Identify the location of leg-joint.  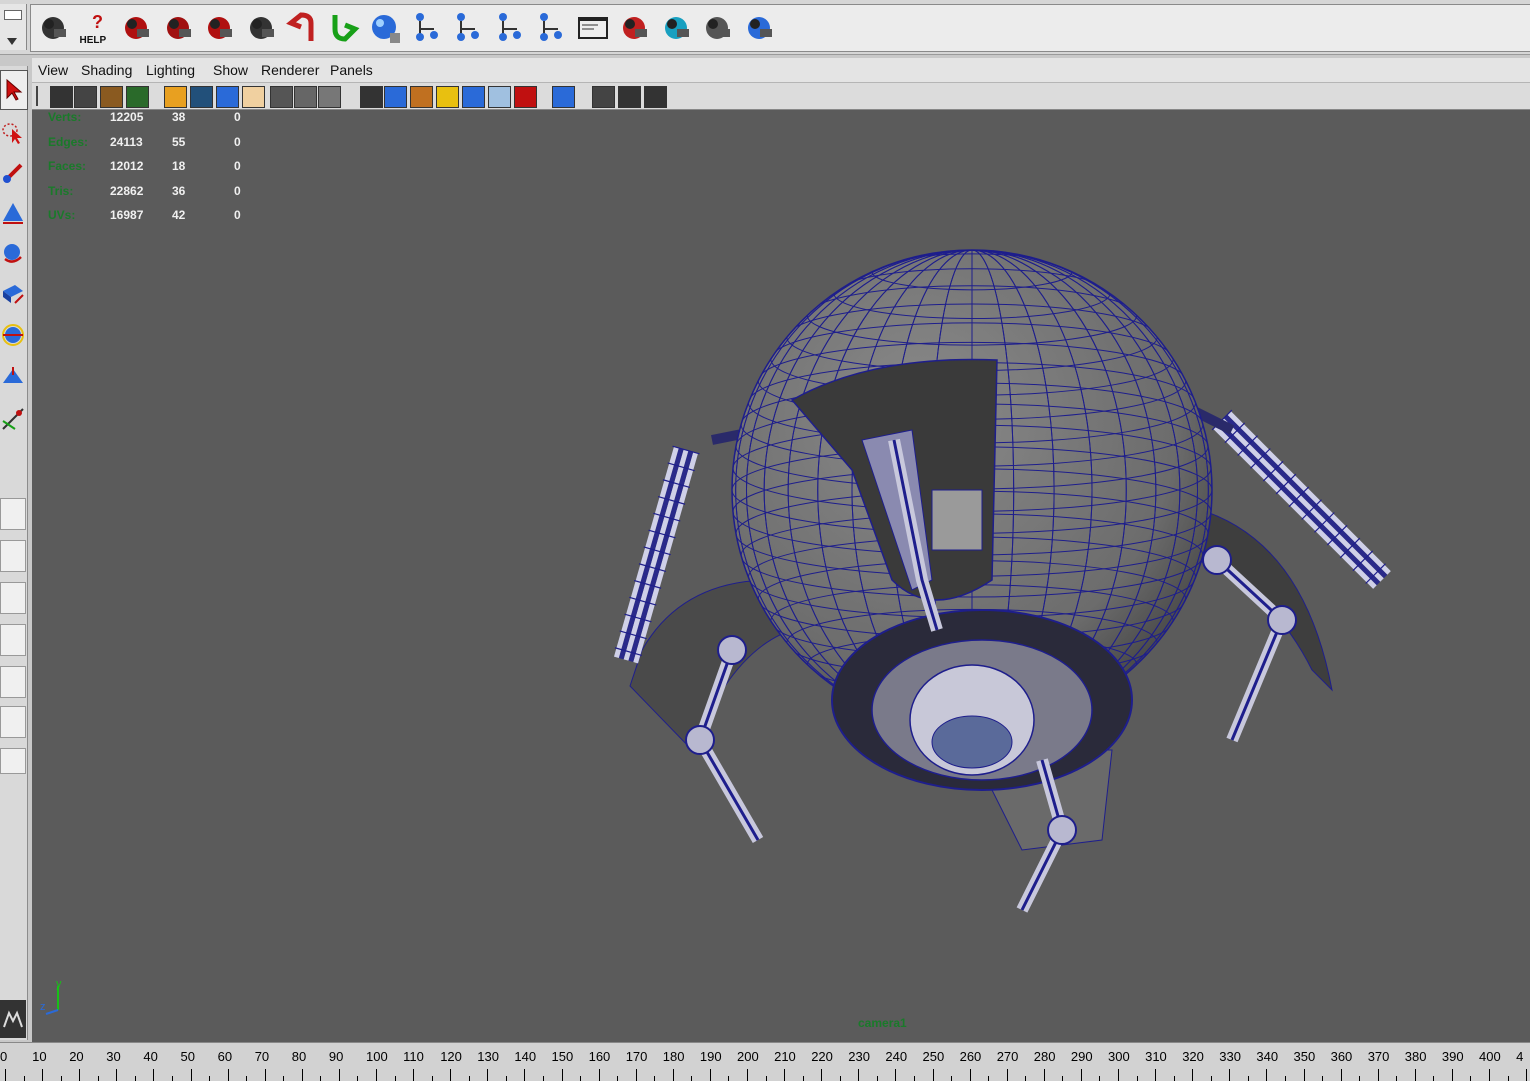
(732, 650).